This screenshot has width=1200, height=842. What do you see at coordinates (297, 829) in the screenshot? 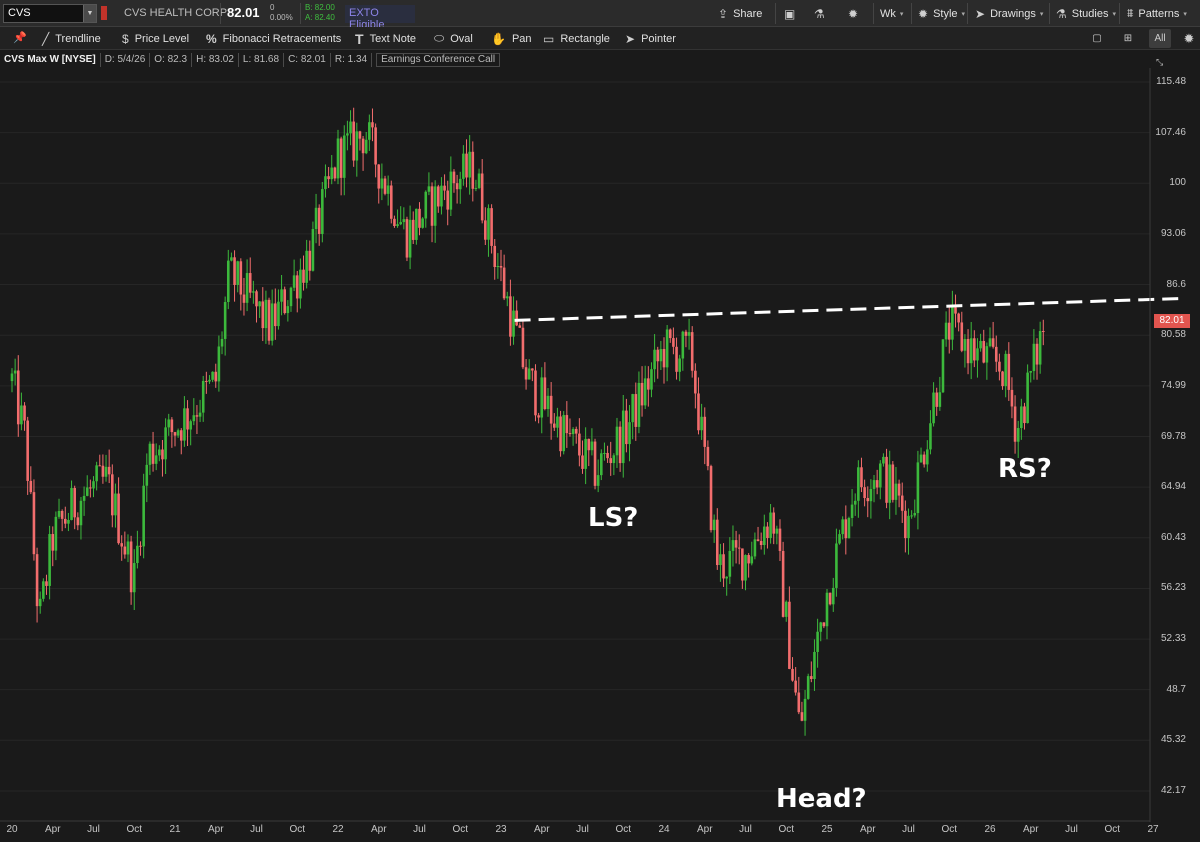
I see `time-tick-label: Oct` at bounding box center [297, 829].